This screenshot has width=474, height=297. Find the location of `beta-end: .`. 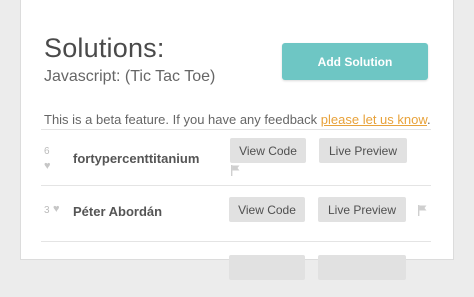

beta-end: . is located at coordinates (429, 119).